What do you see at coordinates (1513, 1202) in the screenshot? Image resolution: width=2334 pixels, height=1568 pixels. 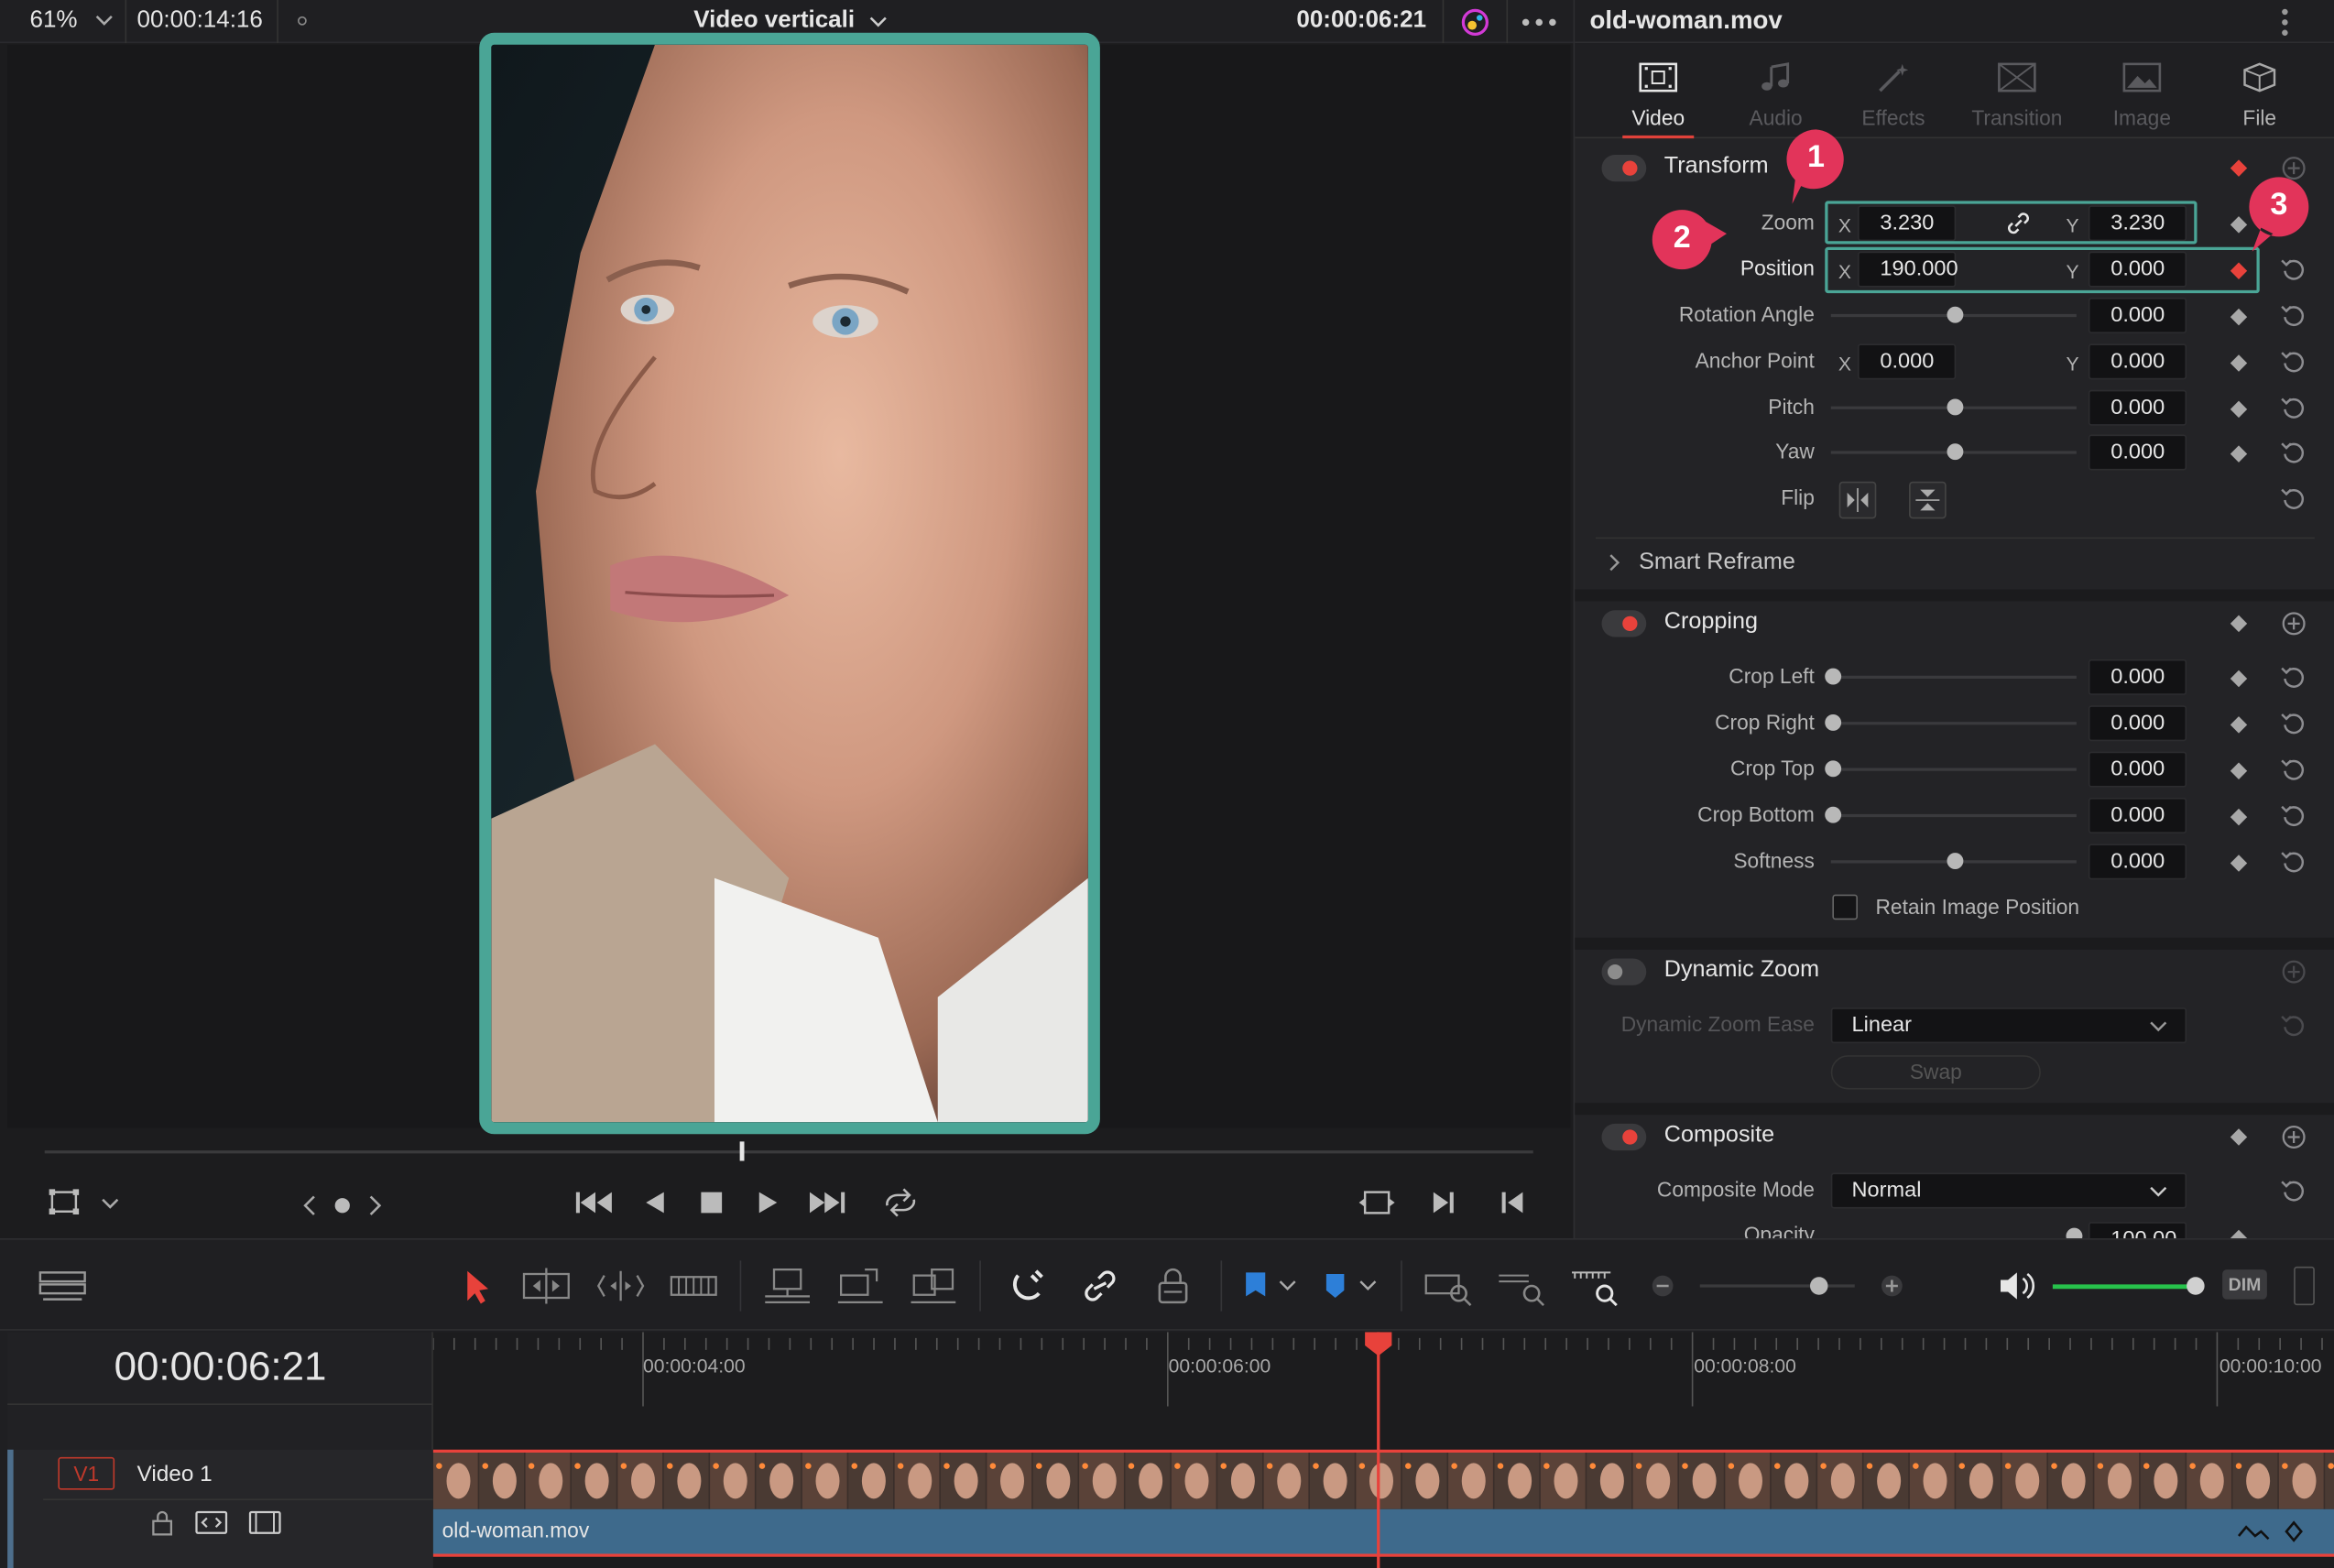 I see `previous-edit-icon` at bounding box center [1513, 1202].